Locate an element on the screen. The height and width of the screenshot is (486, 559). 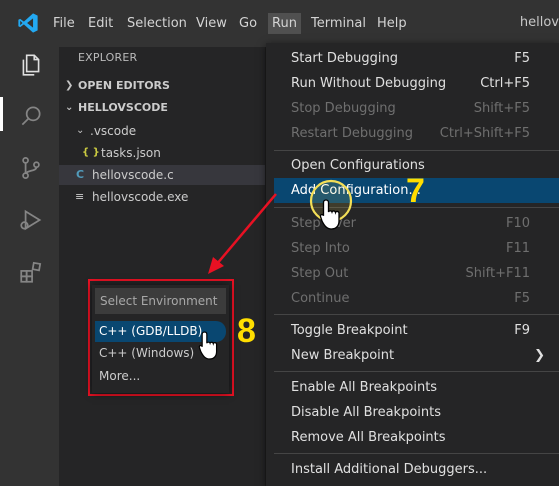
menu-item-stop-debugging: Stop Debugging Shift+F5 is located at coordinates (416, 108).